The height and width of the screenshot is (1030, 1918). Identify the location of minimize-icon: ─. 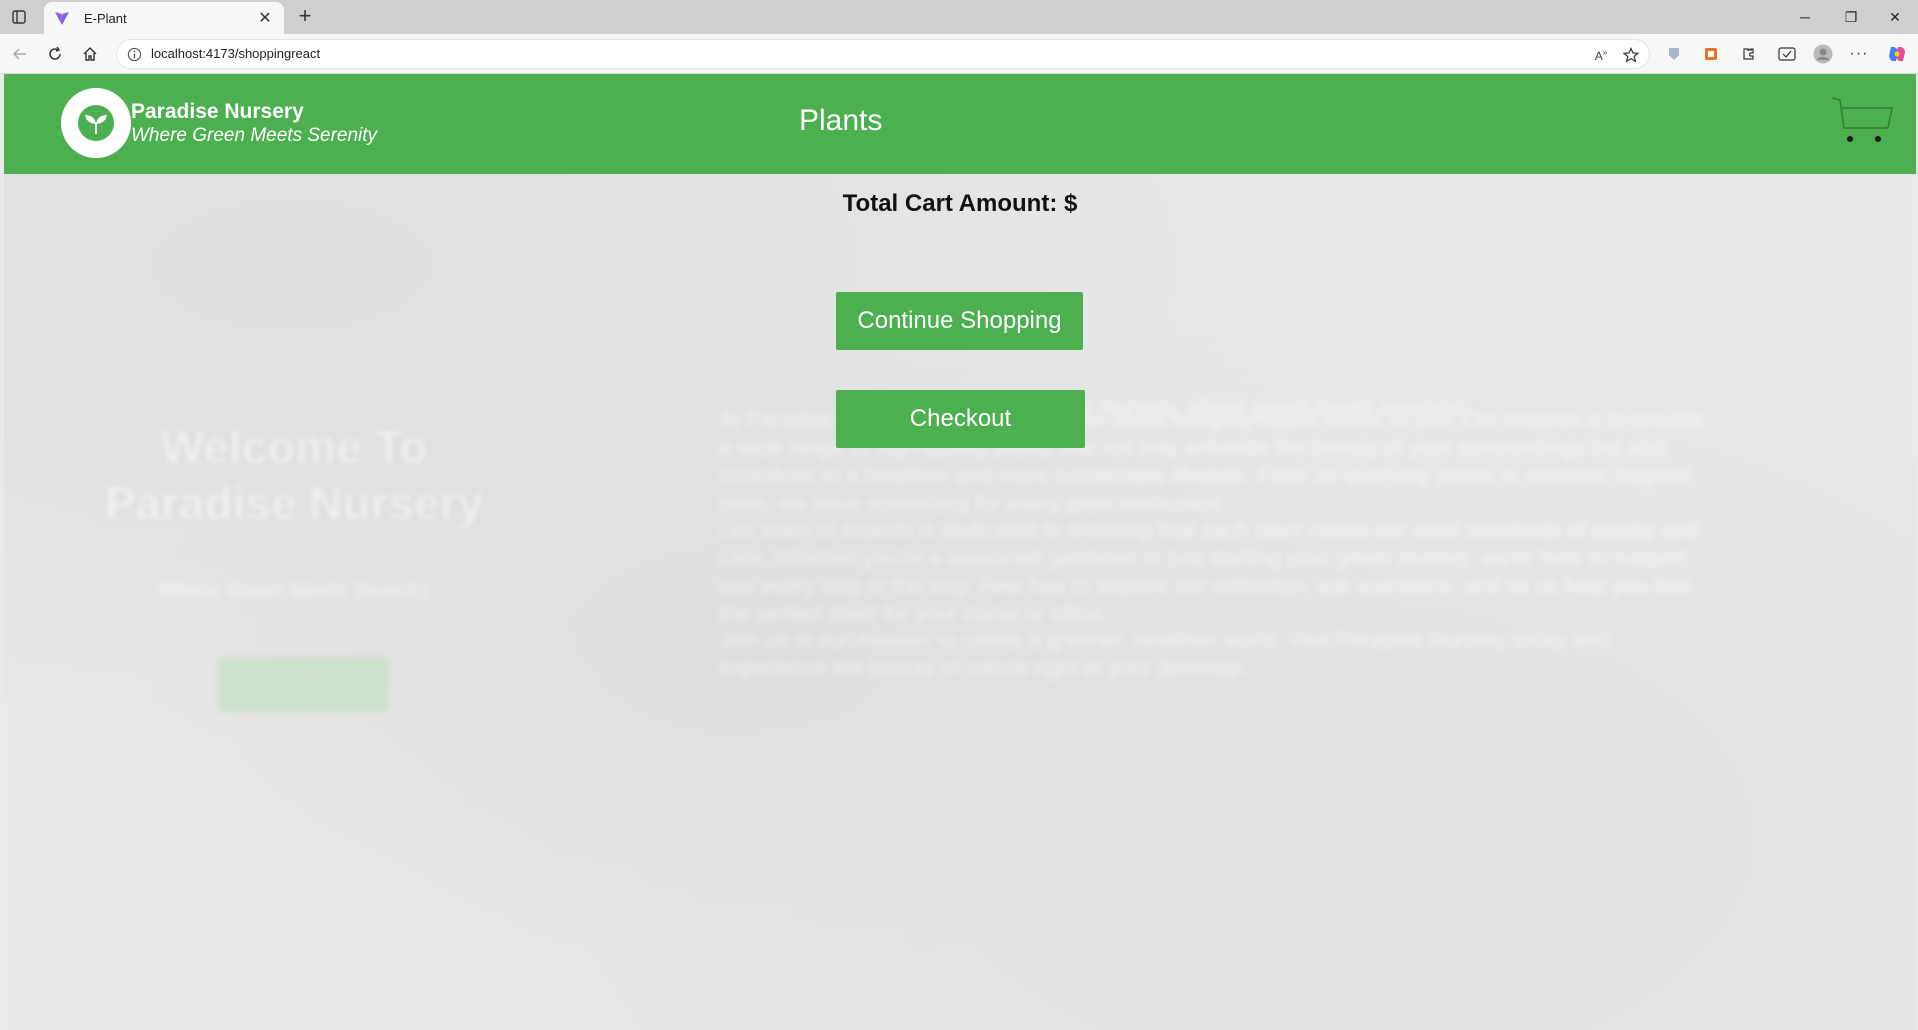
(1805, 17).